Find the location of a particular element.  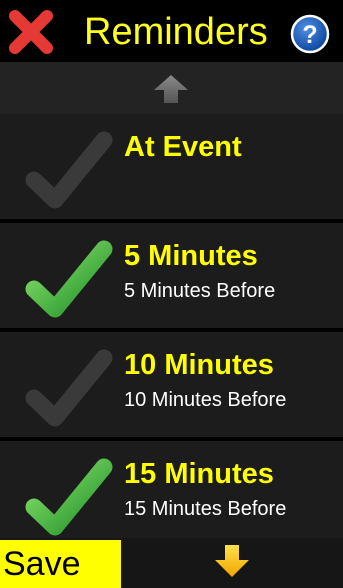

save-button: Save is located at coordinates (60, 564).